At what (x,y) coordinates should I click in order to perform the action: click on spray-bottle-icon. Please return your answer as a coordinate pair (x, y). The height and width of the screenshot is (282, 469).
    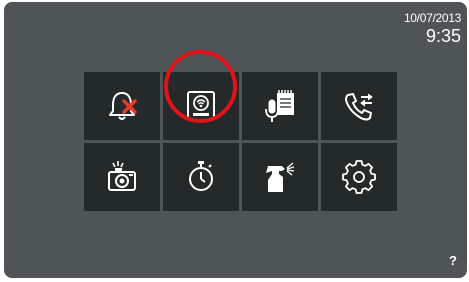
    Looking at the image, I should click on (280, 177).